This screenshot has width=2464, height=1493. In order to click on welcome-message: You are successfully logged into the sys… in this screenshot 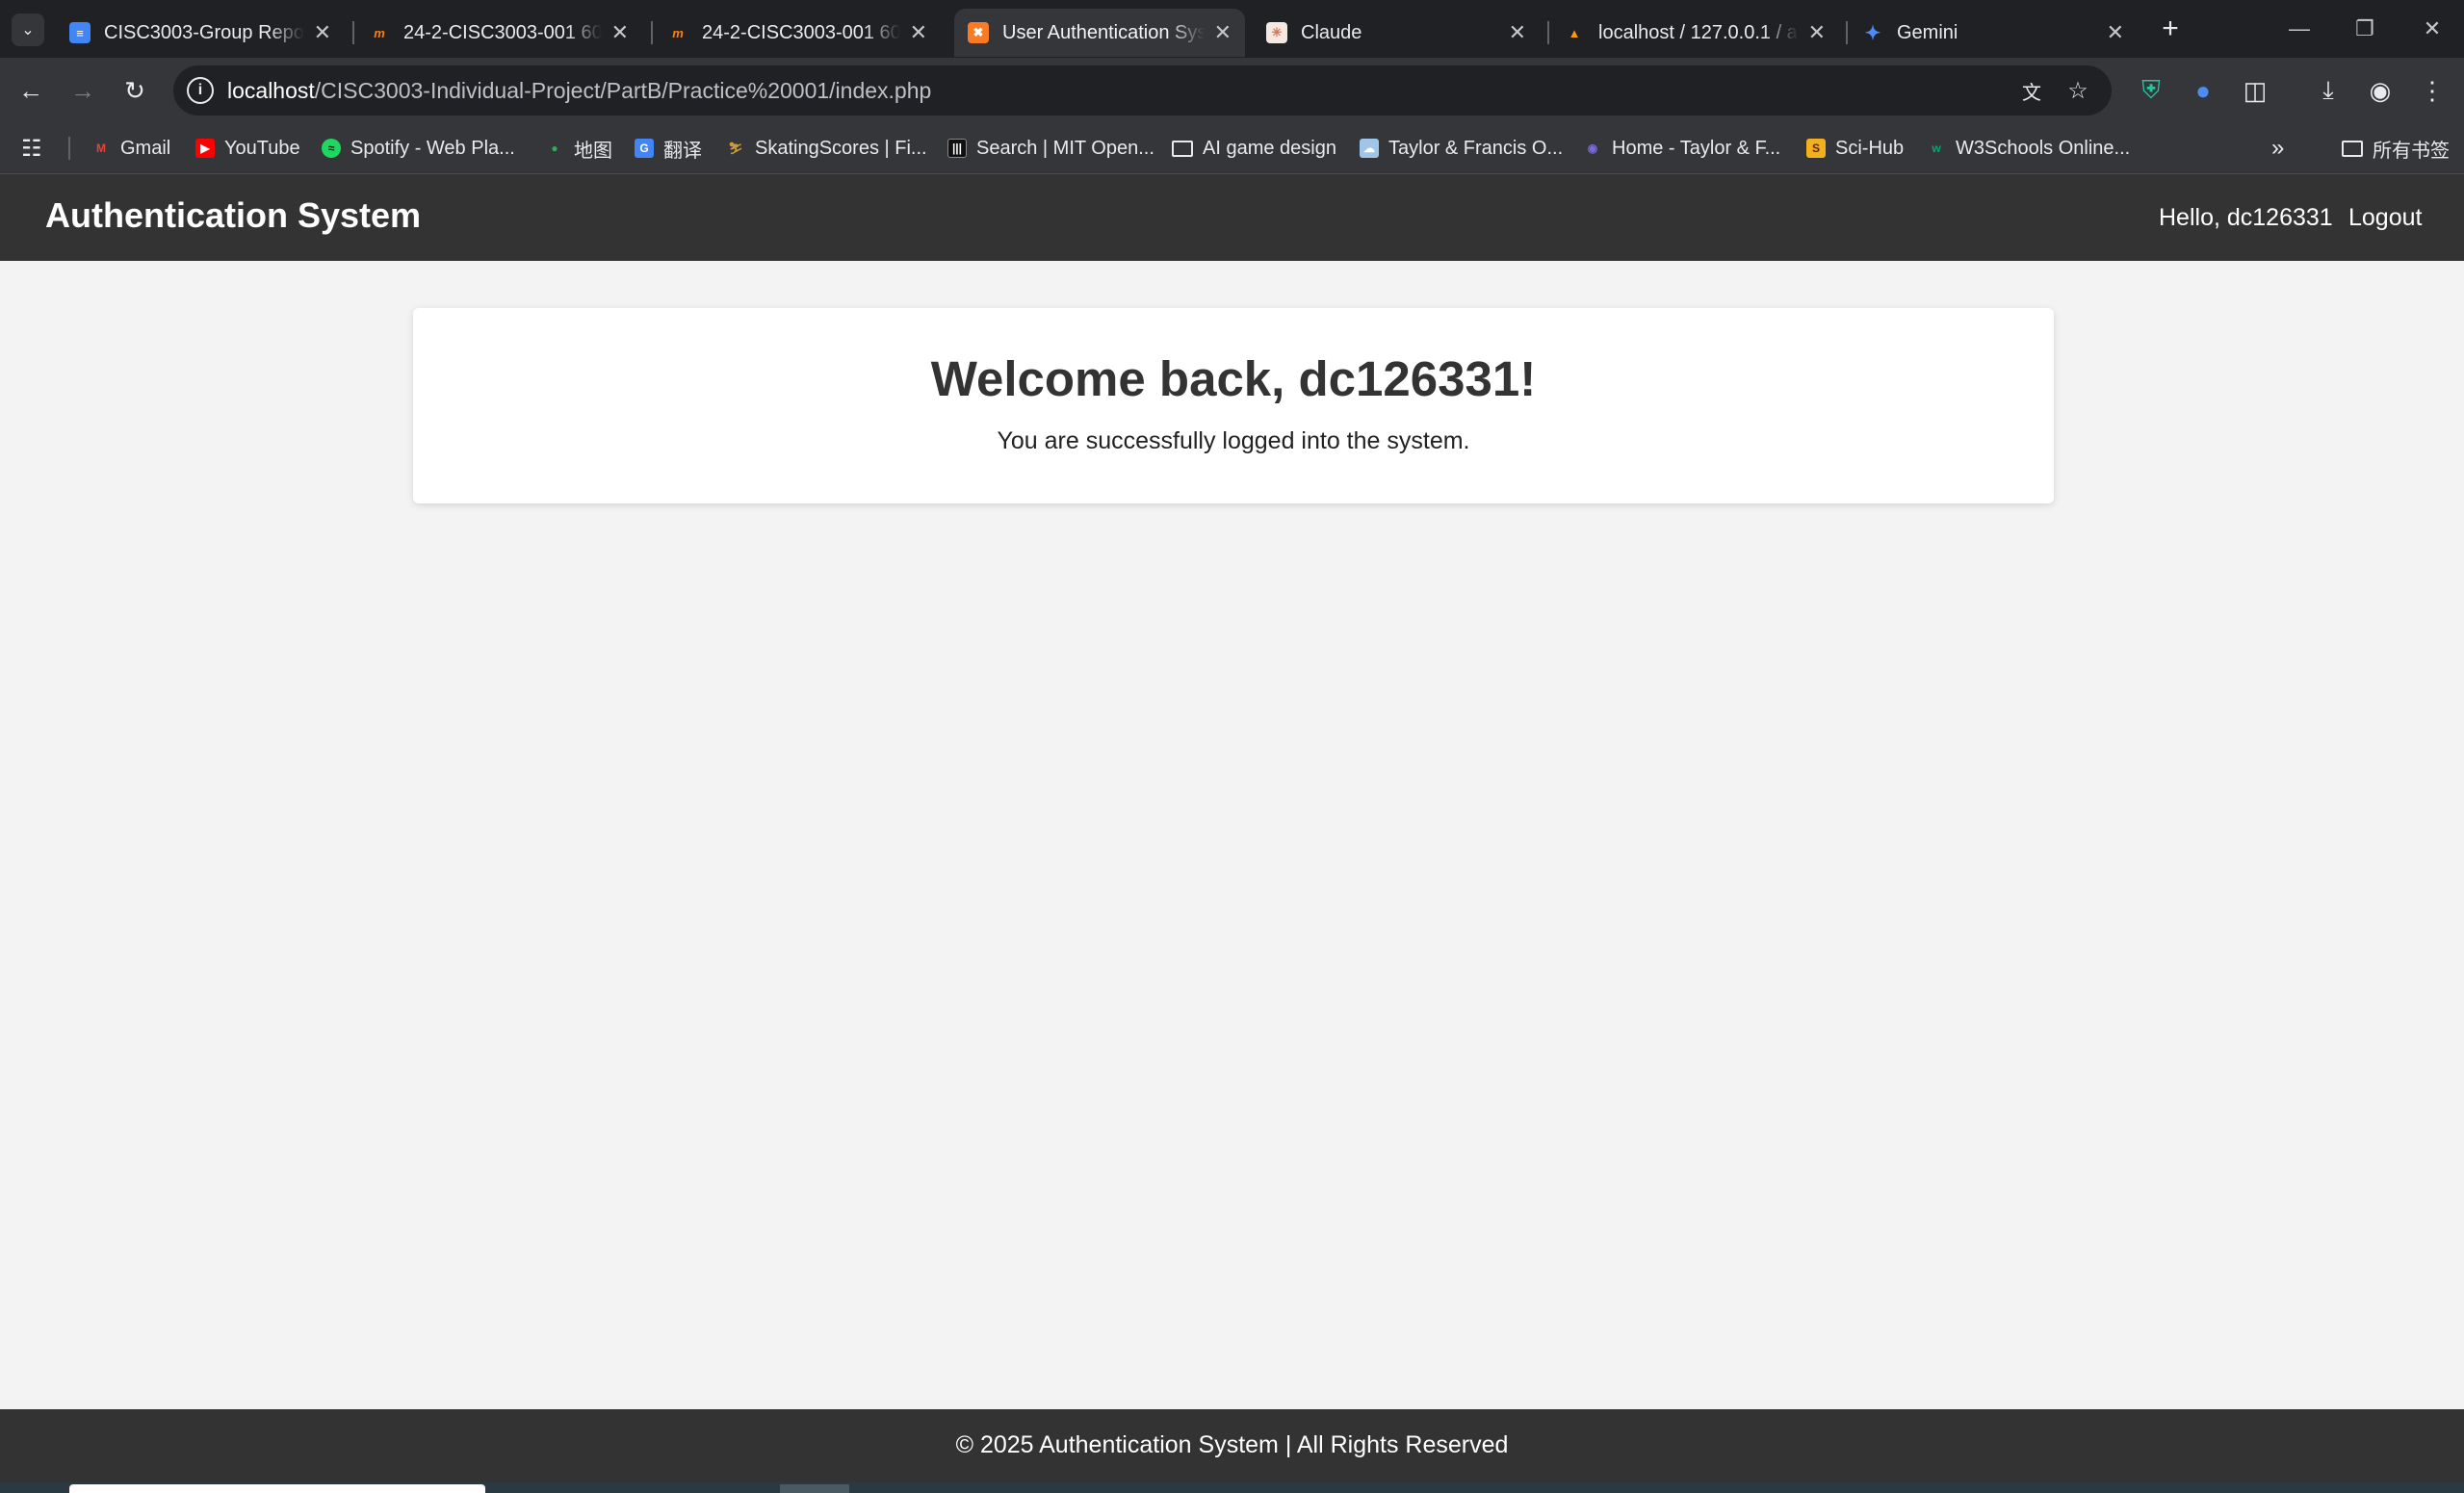, I will do `click(1233, 441)`.